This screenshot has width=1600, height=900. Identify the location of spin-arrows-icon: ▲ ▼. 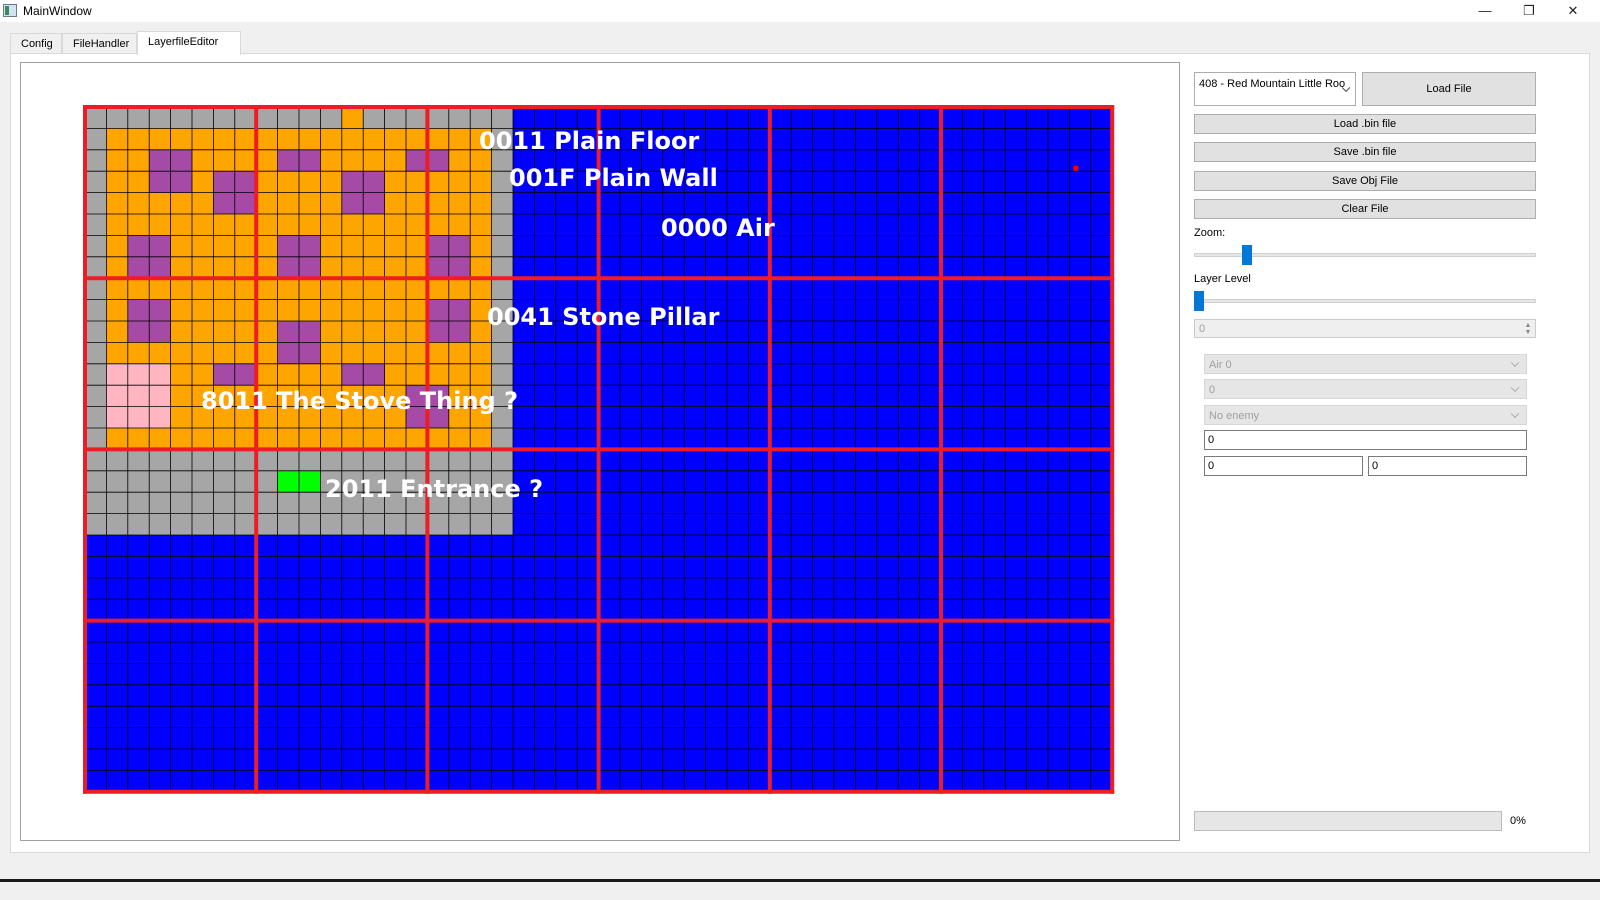
(1528, 329).